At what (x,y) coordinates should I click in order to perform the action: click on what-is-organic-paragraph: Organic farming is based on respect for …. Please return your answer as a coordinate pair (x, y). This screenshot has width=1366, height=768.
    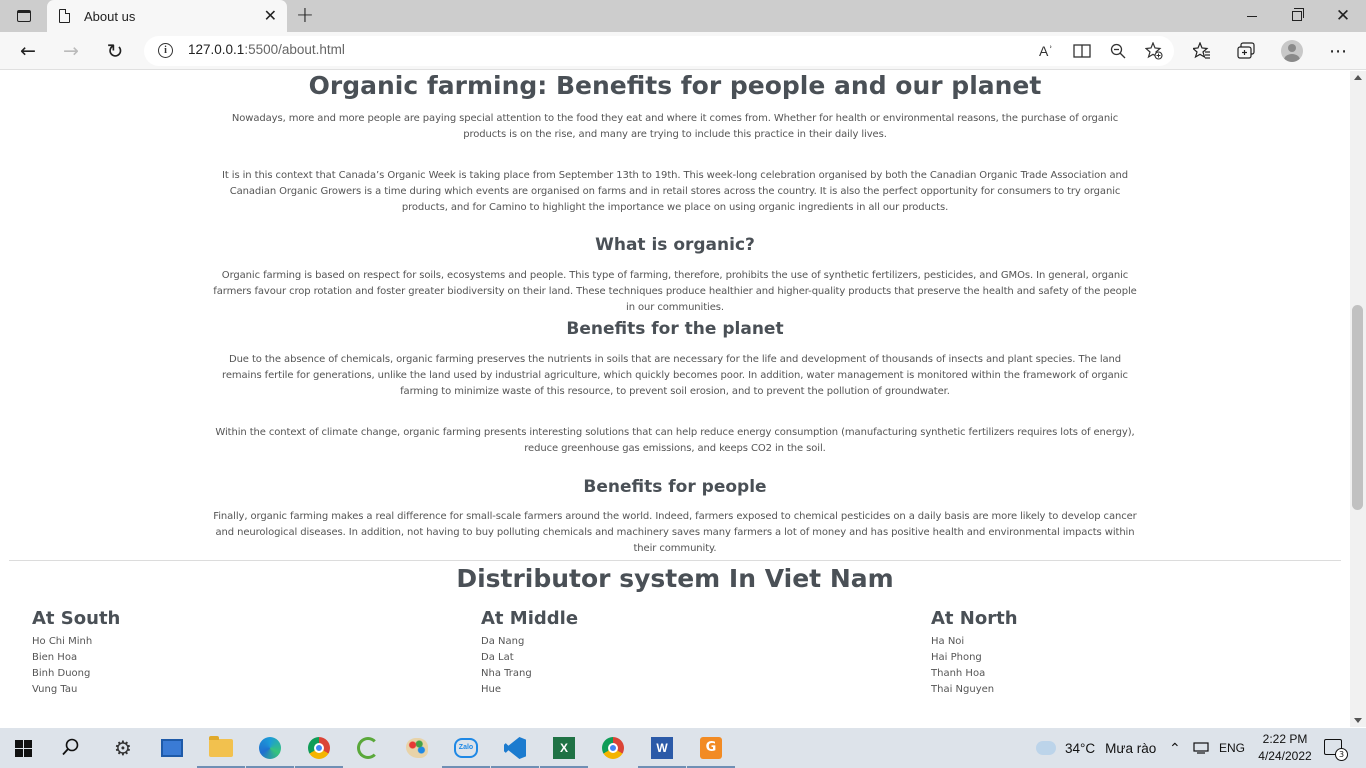
    Looking at the image, I should click on (675, 291).